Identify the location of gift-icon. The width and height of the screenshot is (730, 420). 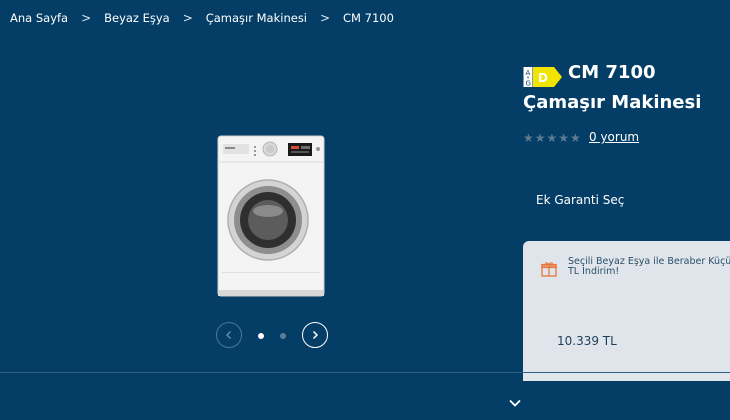
(549, 269).